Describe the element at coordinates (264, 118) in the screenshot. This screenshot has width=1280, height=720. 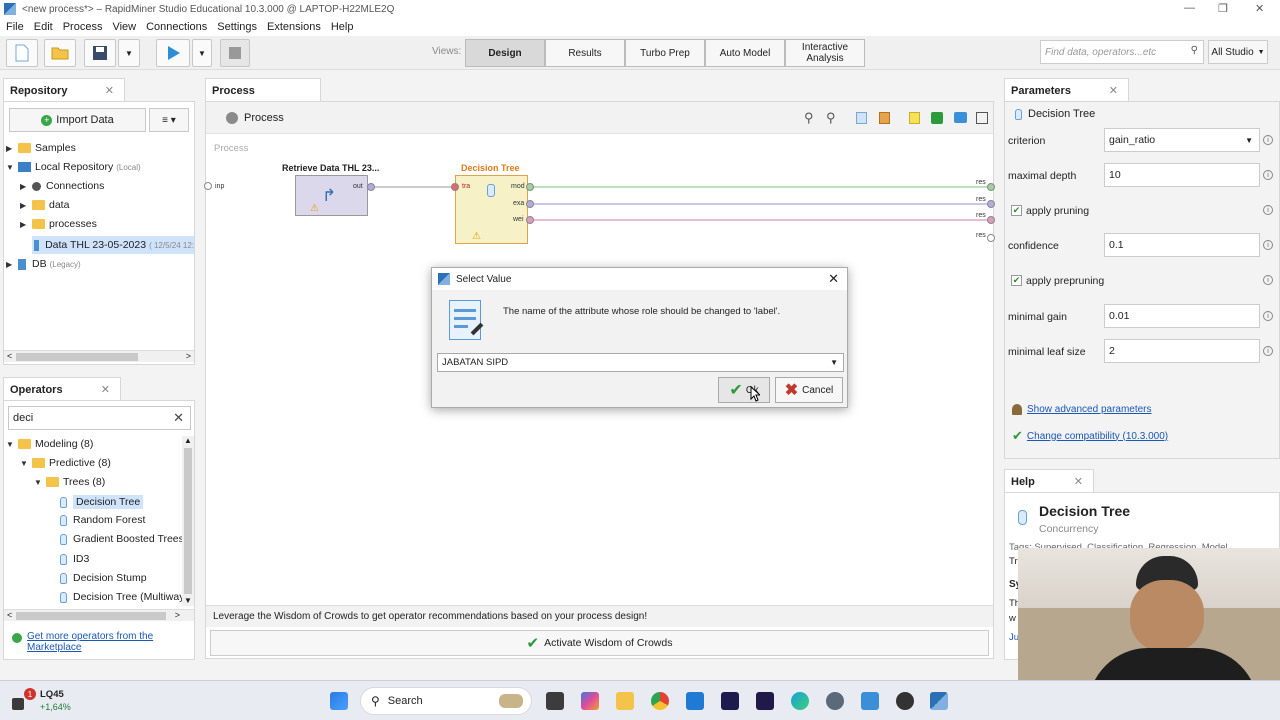
I see `breadcrumb: Process` at that location.